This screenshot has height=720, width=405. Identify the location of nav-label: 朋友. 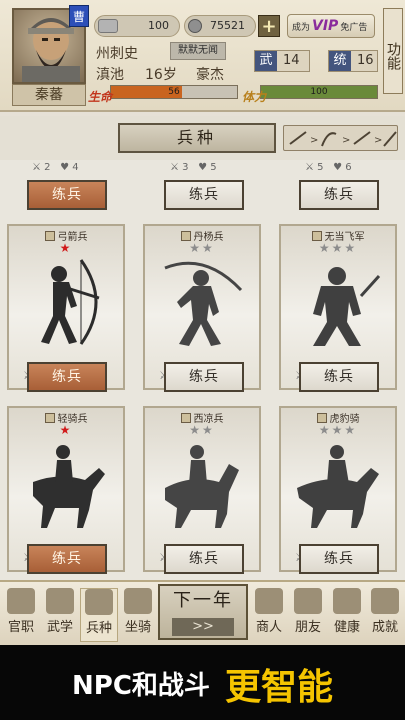
(307, 627).